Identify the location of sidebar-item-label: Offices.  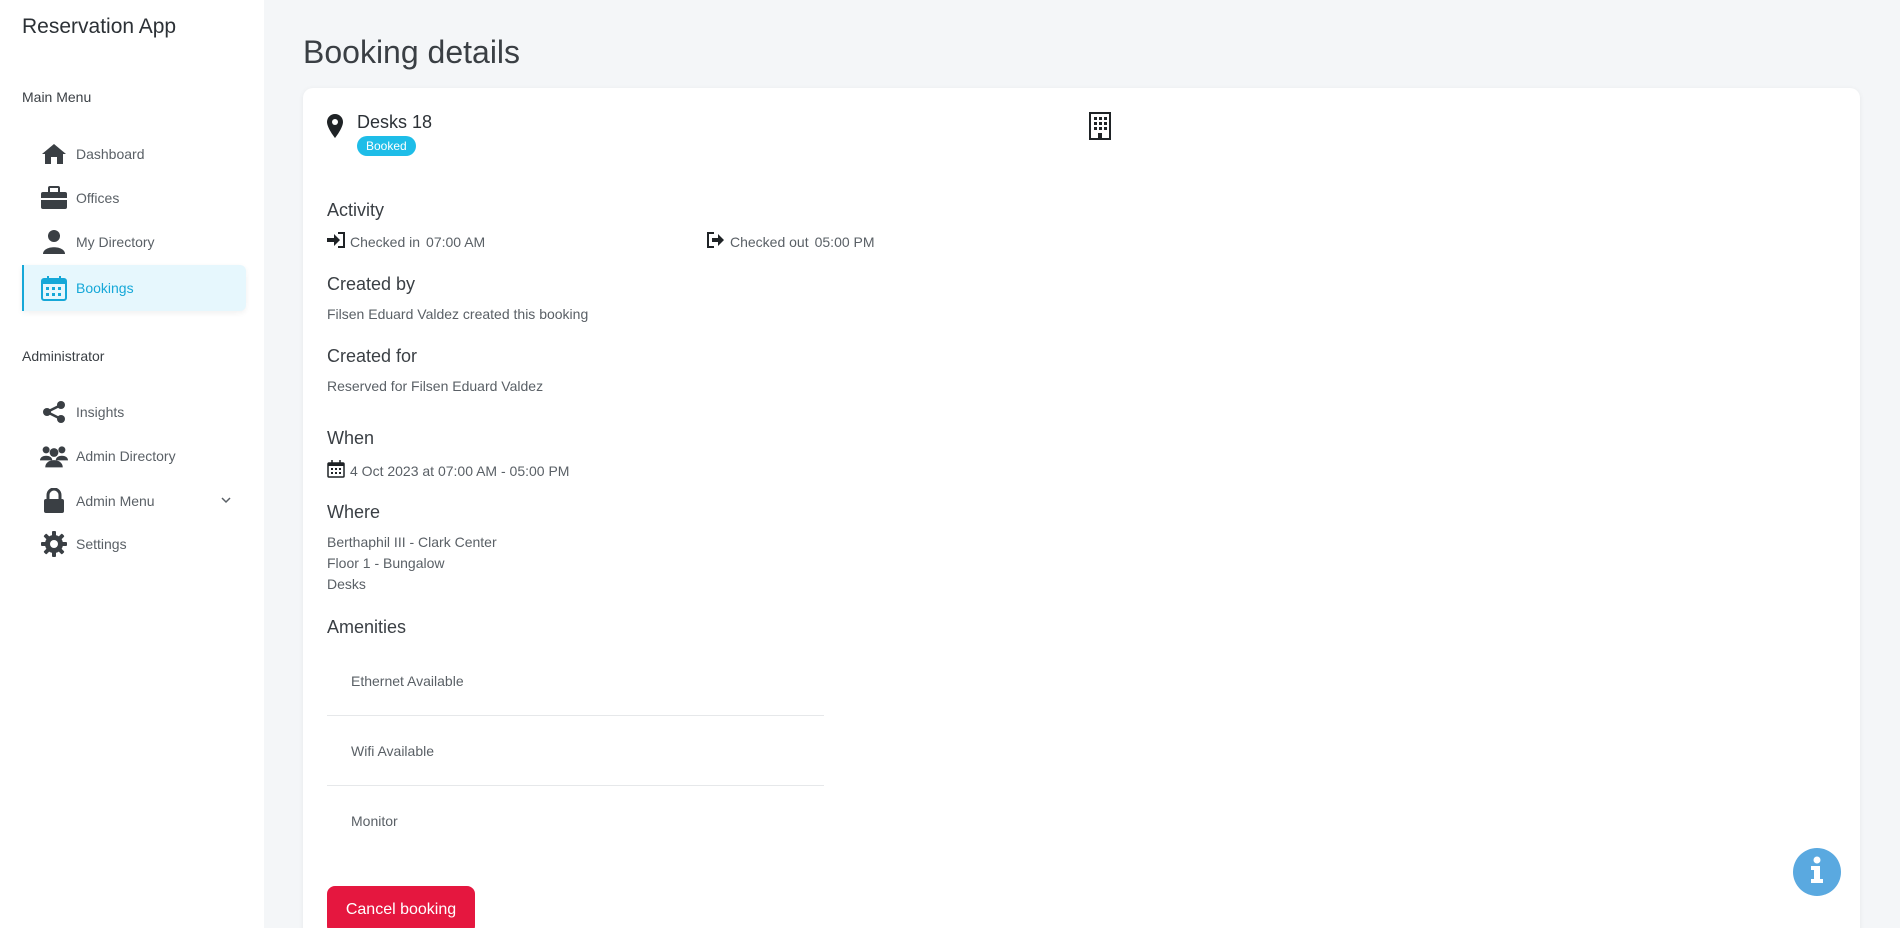
(98, 198).